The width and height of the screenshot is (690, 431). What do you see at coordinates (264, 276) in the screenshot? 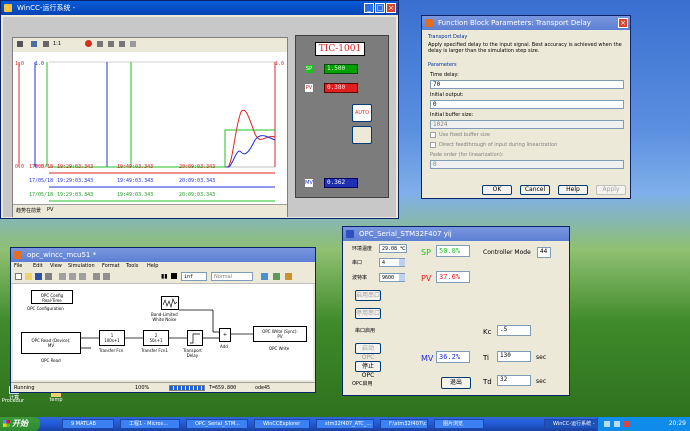
I see `library-icon` at bounding box center [264, 276].